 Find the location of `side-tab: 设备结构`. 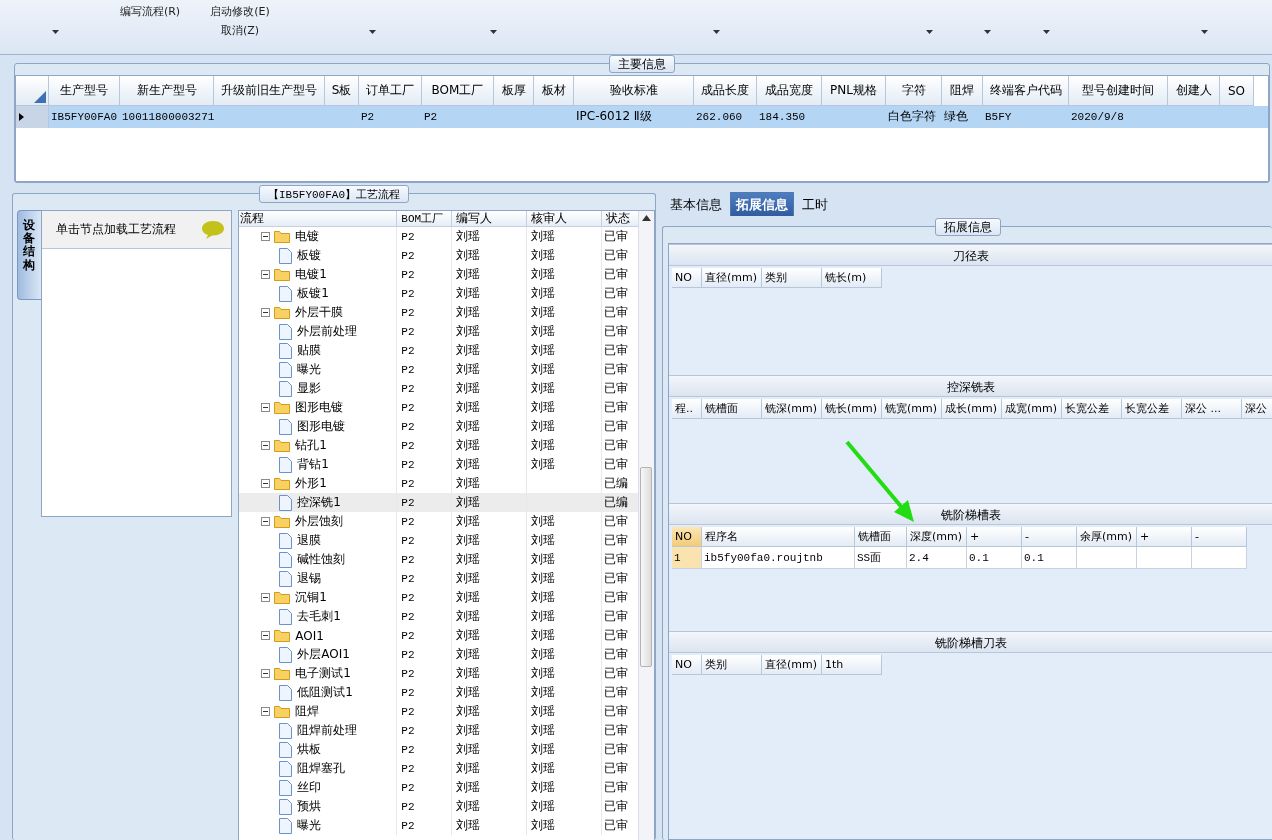

side-tab: 设备结构 is located at coordinates (29, 255).